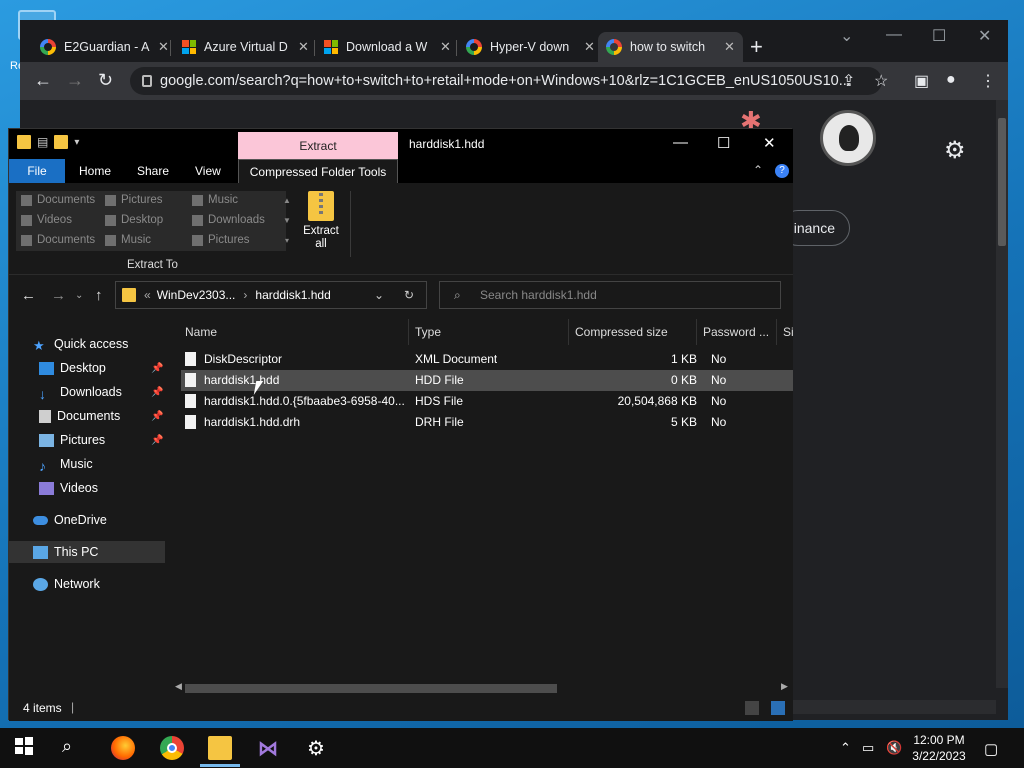 The image size is (1024, 768). I want to click on file-row: harddisk1.hdd.drh DRH File 5 KB No, so click(487, 422).